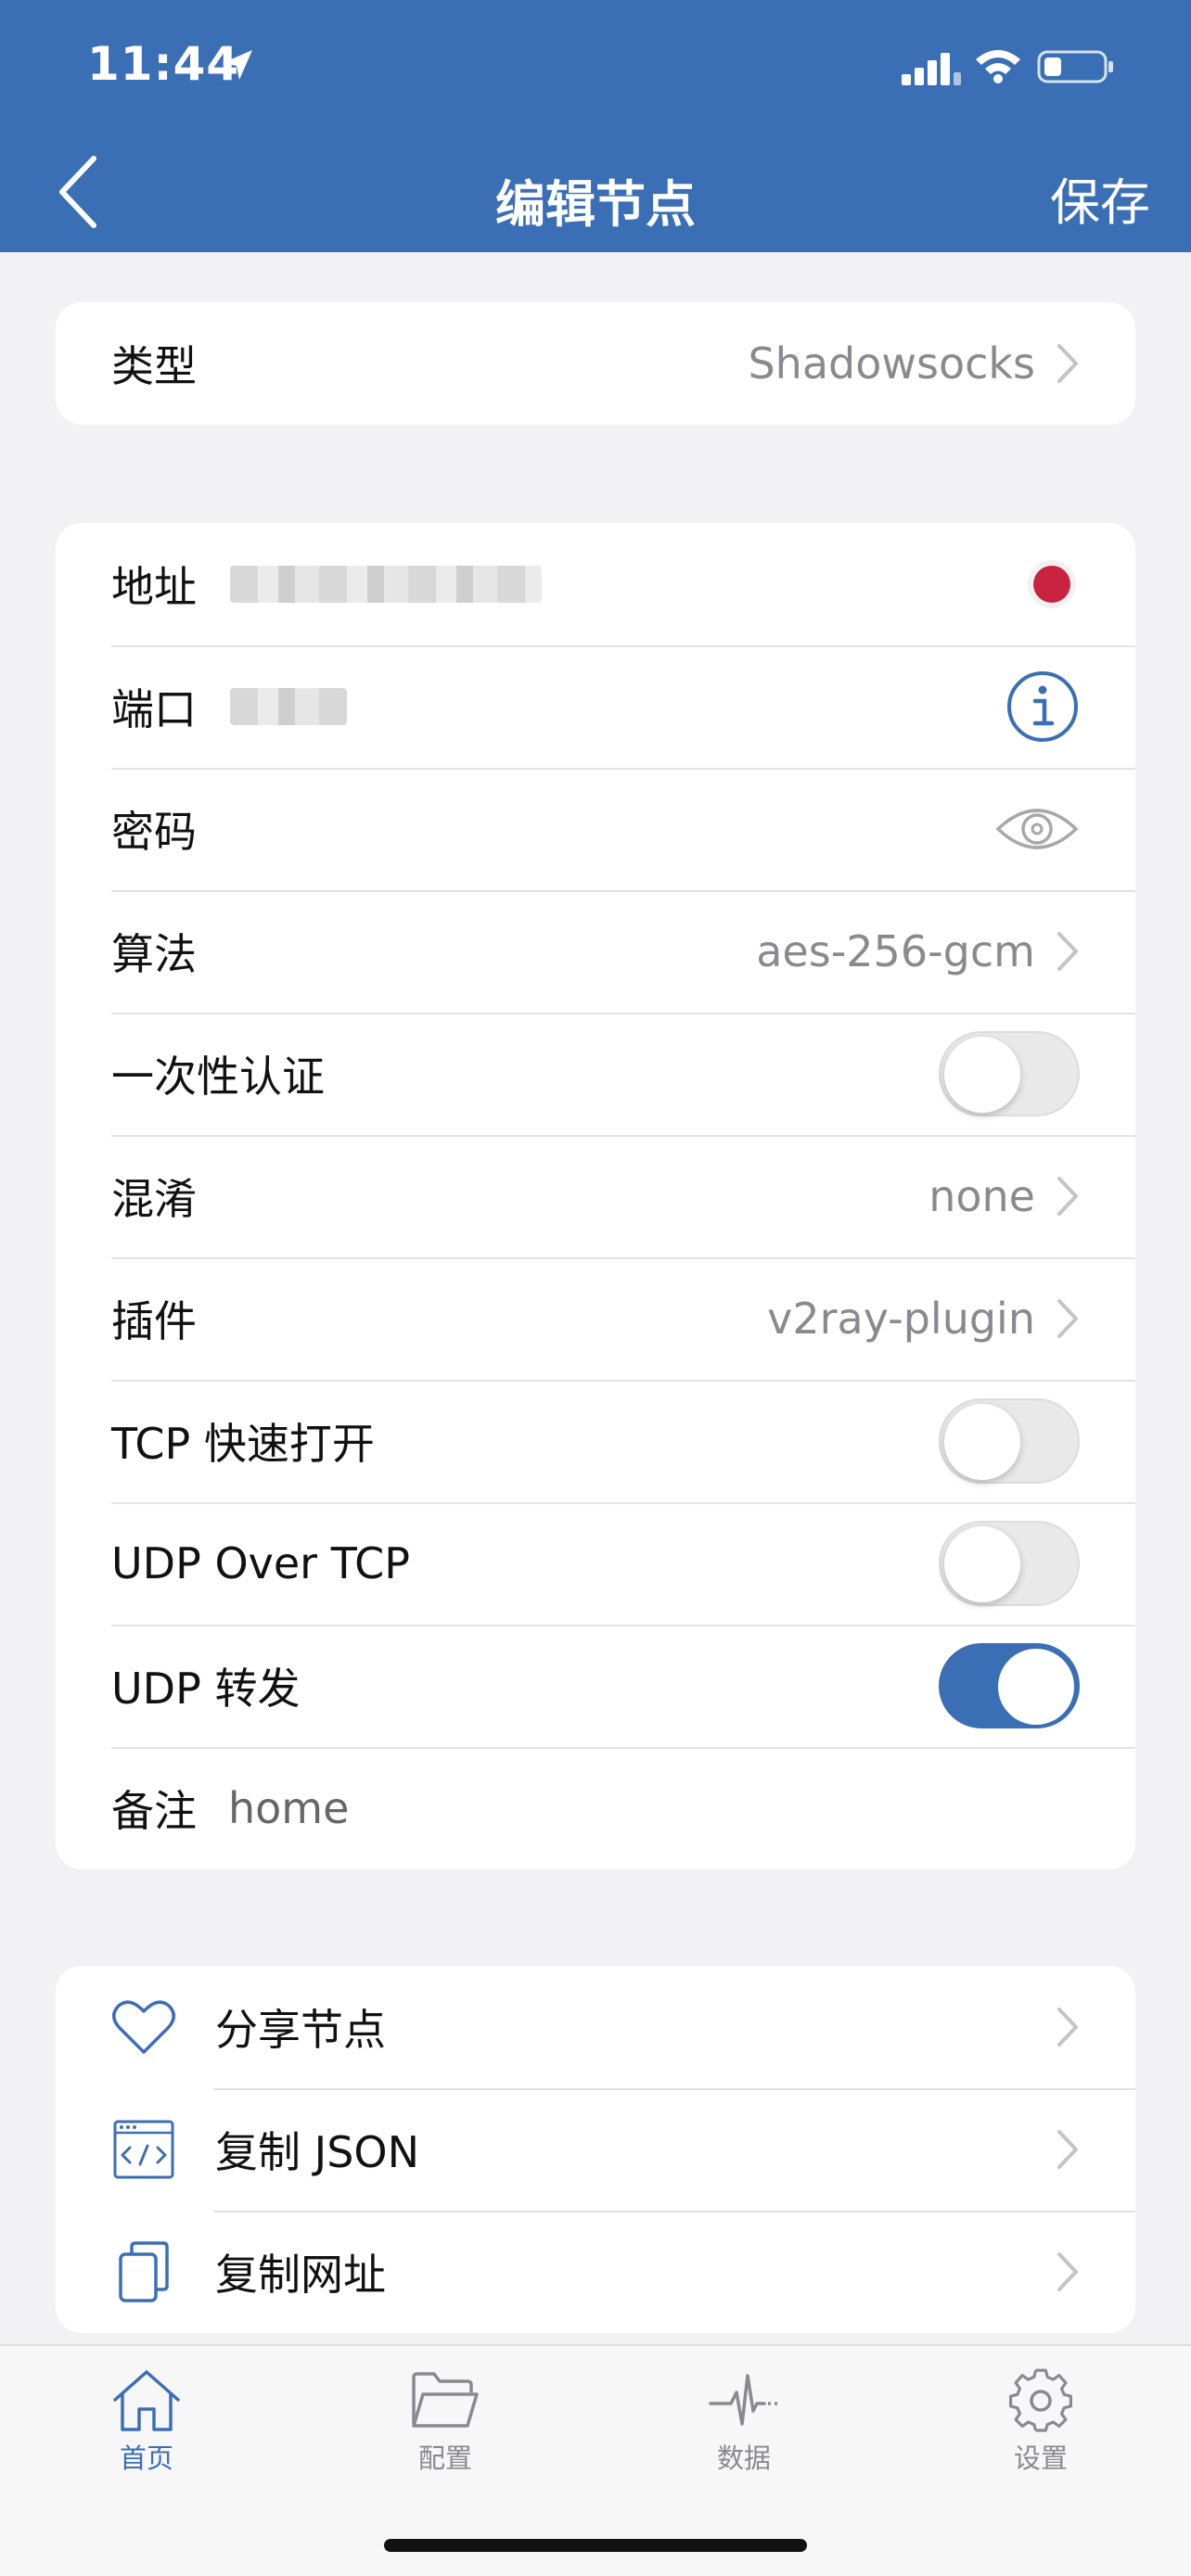 The height and width of the screenshot is (2576, 1191). What do you see at coordinates (895, 951) in the screenshot?
I see `cipher-value: aes-256-gcm` at bounding box center [895, 951].